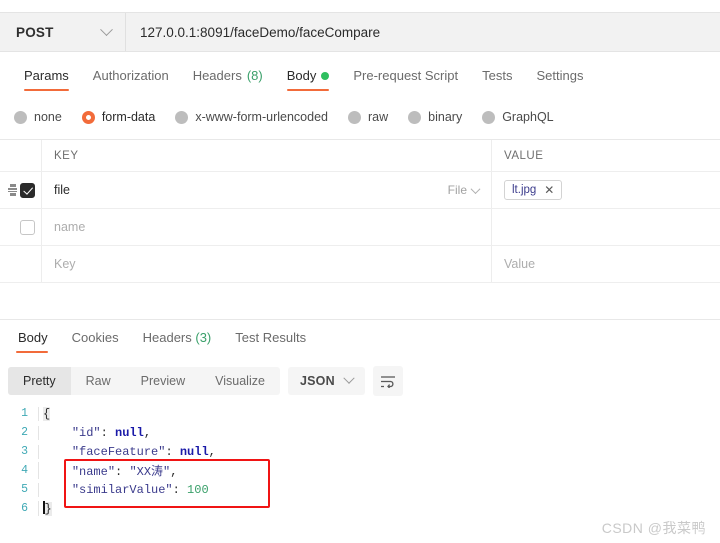 The width and height of the screenshot is (720, 543). What do you see at coordinates (35, 32) in the screenshot?
I see `http-method-label: POST` at bounding box center [35, 32].